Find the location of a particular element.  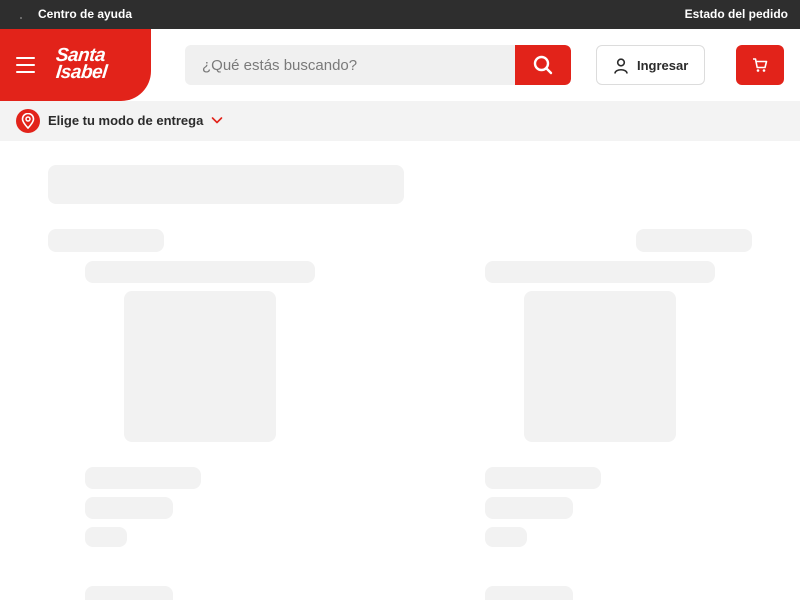

search-button is located at coordinates (543, 65).